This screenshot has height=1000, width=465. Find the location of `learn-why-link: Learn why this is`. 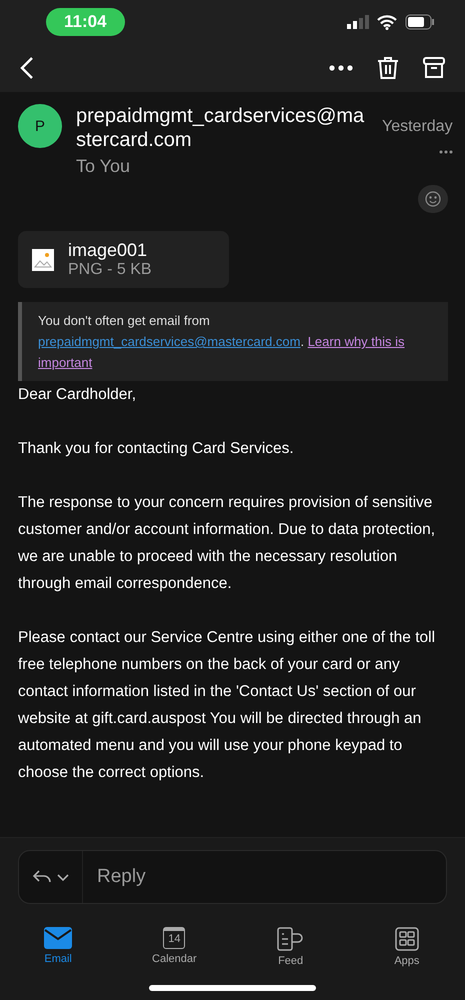

learn-why-link: Learn why this is is located at coordinates (356, 341).